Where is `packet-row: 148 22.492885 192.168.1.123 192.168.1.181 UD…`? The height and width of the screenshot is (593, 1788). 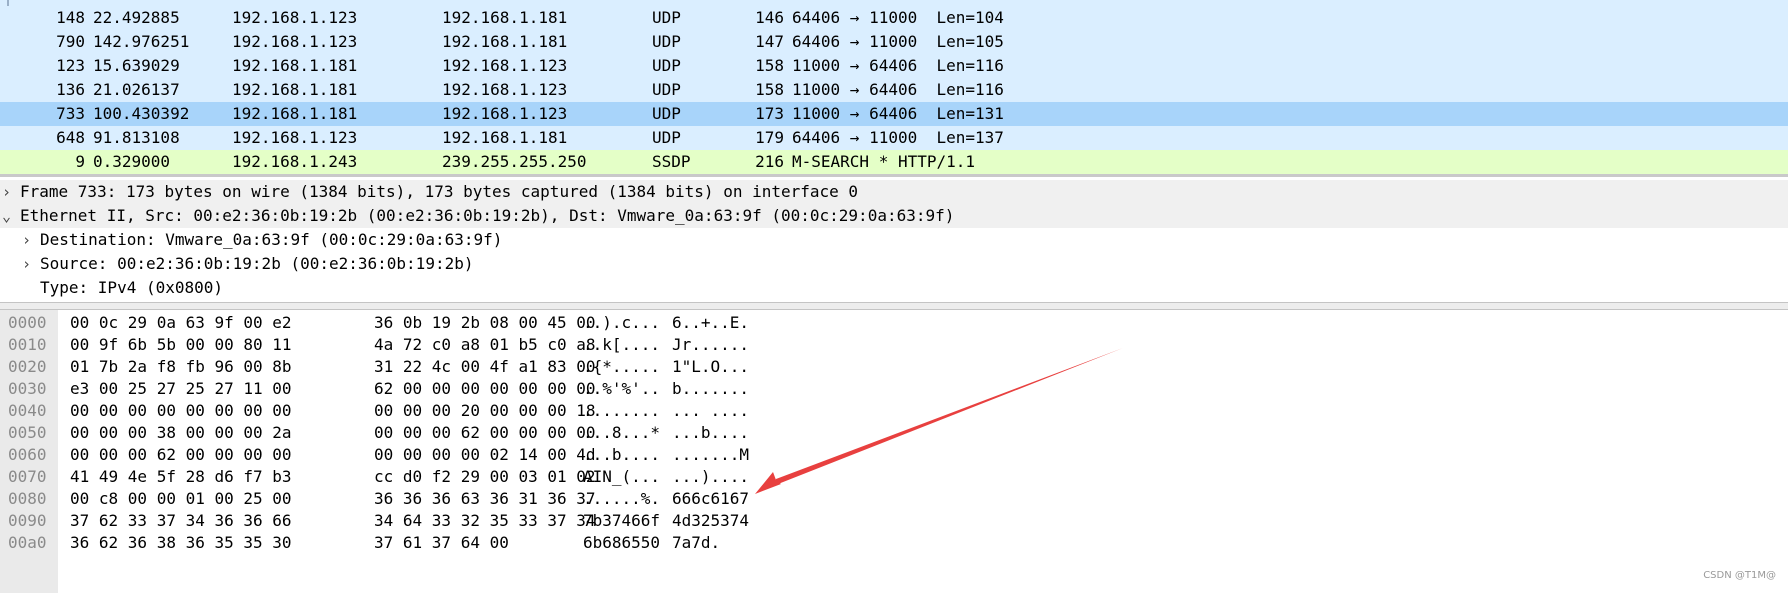
packet-row: 148 22.492885 192.168.1.123 192.168.1.181 UD… is located at coordinates (894, 18).